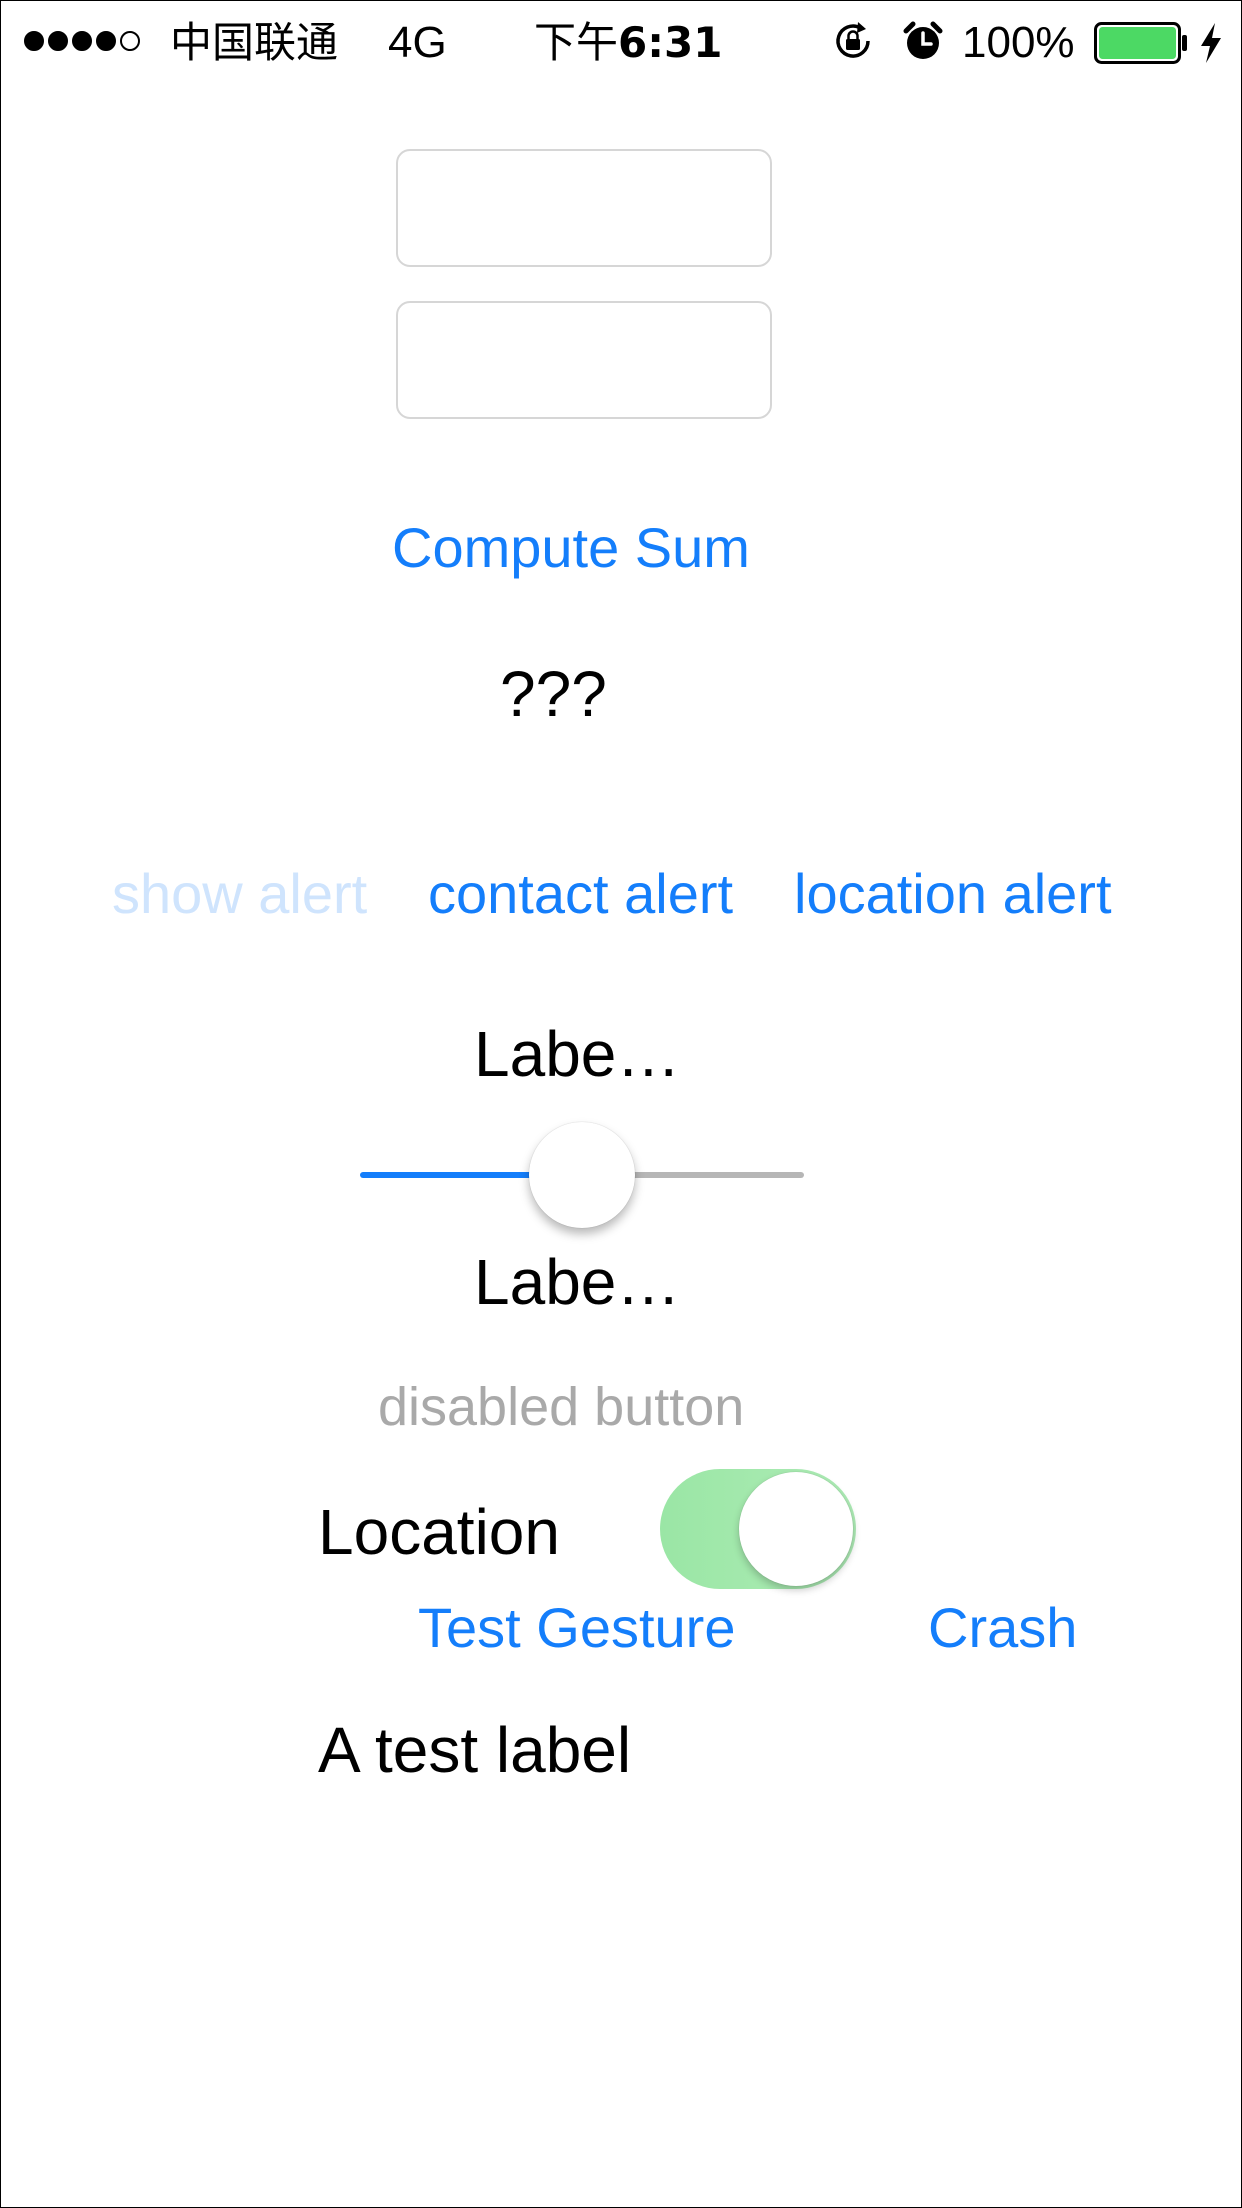 The width and height of the screenshot is (1242, 2208). I want to click on test-gesture-button: Test Gesture, so click(576, 1628).